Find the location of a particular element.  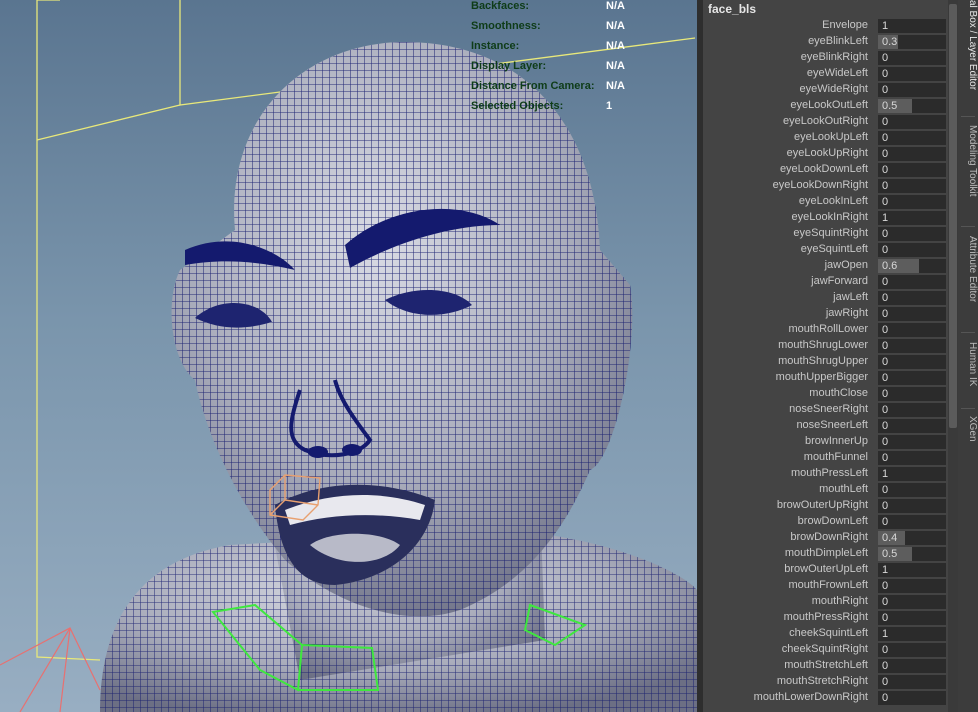

tab-xgen: XGen is located at coordinates (968, 436).